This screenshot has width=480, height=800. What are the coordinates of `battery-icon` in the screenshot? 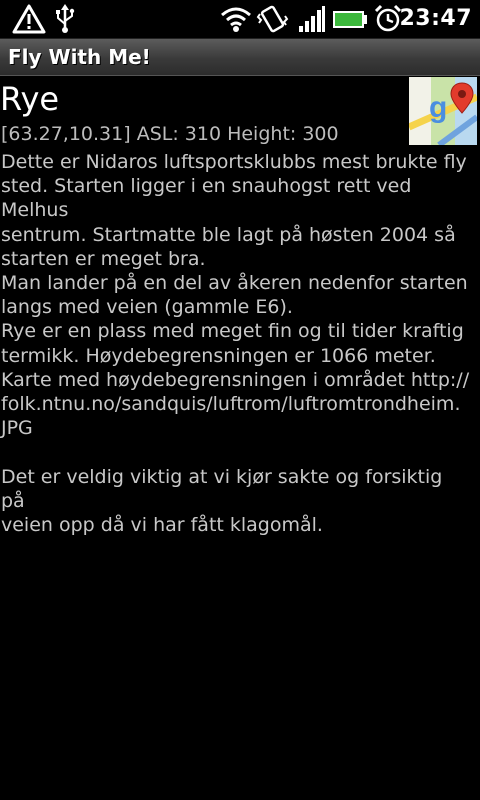 It's located at (350, 19).